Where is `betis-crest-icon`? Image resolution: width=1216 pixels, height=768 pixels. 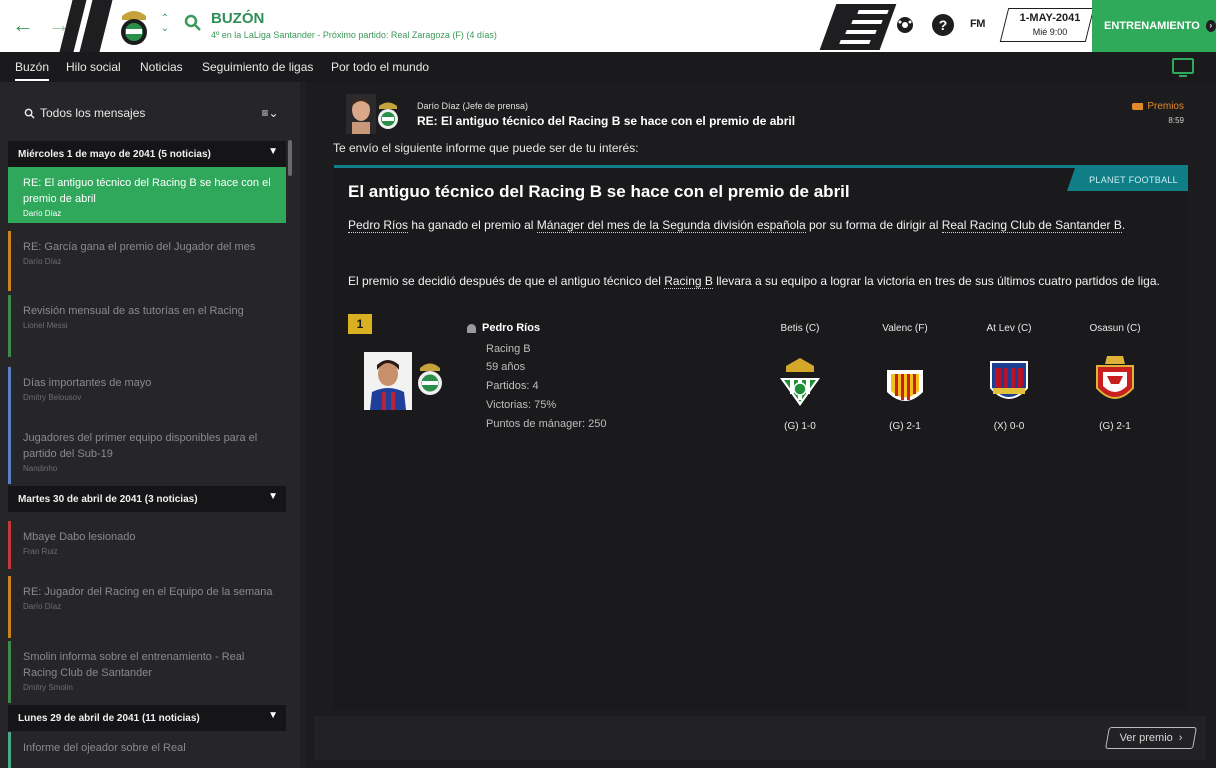
betis-crest-icon is located at coordinates (800, 382).